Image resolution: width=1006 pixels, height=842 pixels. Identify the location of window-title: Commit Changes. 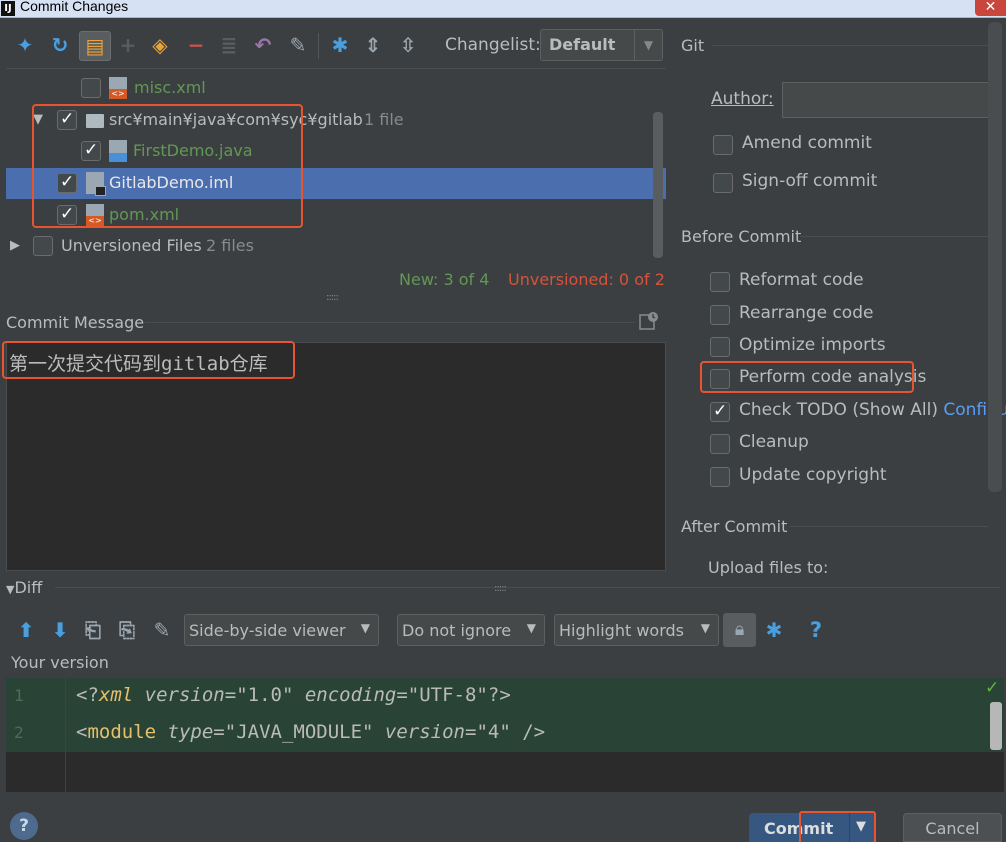
(74, 7).